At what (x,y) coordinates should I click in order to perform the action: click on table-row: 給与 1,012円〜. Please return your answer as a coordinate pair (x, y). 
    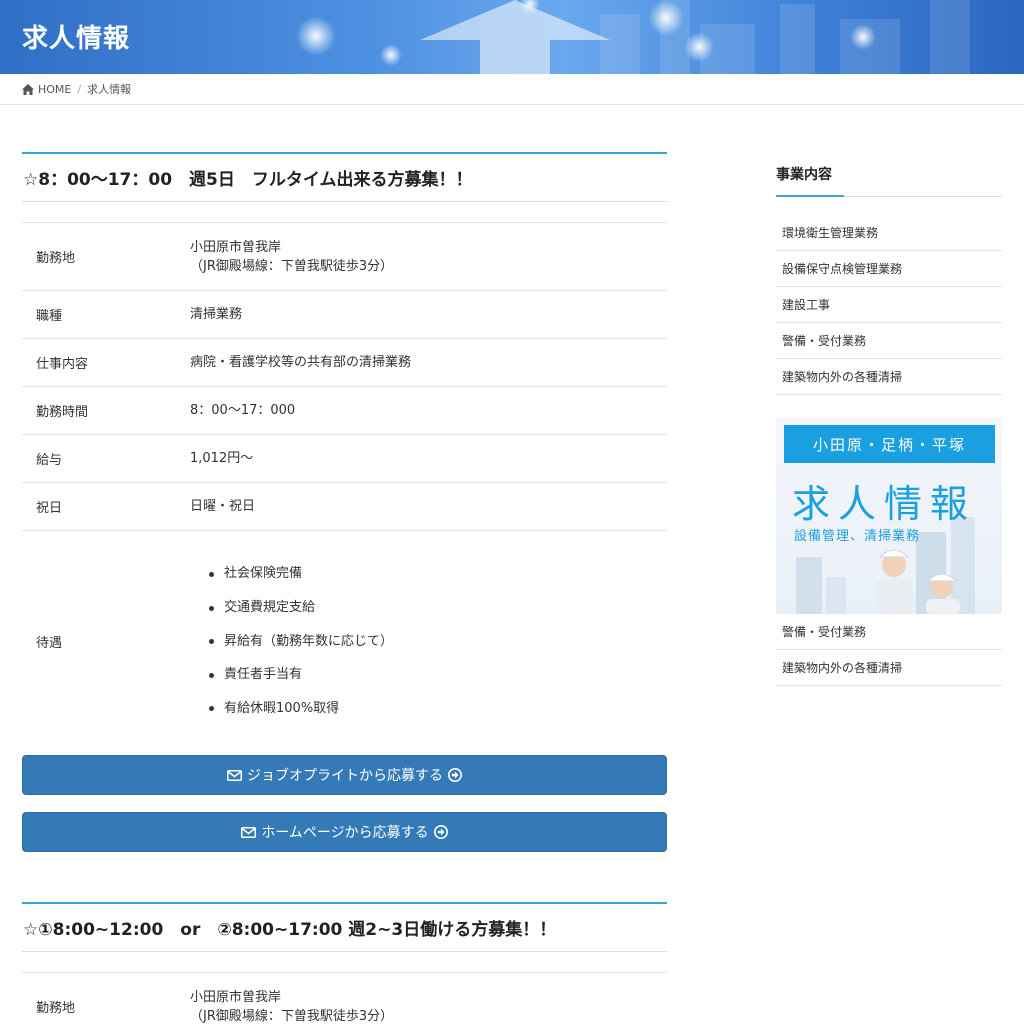
    Looking at the image, I should click on (344, 459).